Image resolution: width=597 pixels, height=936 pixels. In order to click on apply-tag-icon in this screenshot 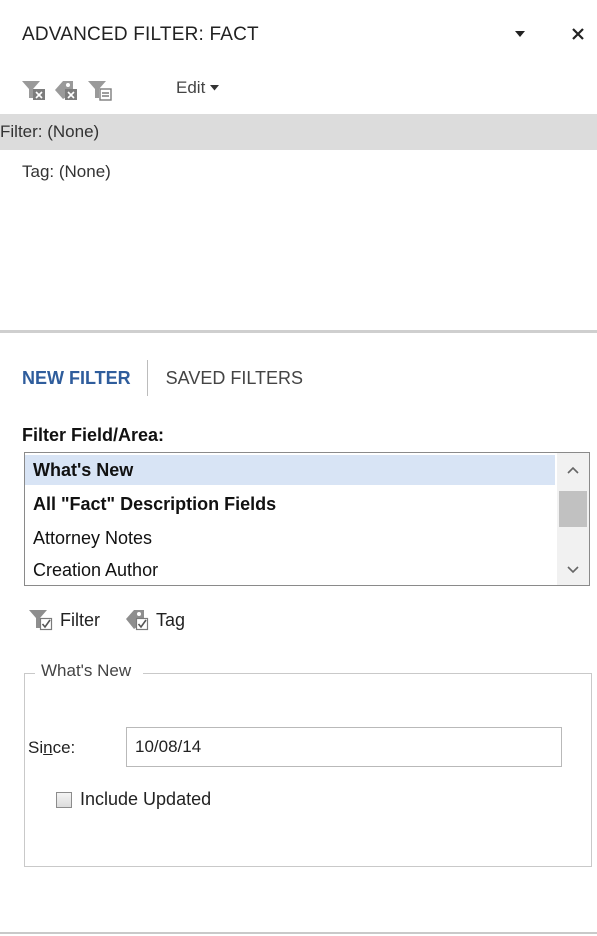, I will do `click(137, 620)`.